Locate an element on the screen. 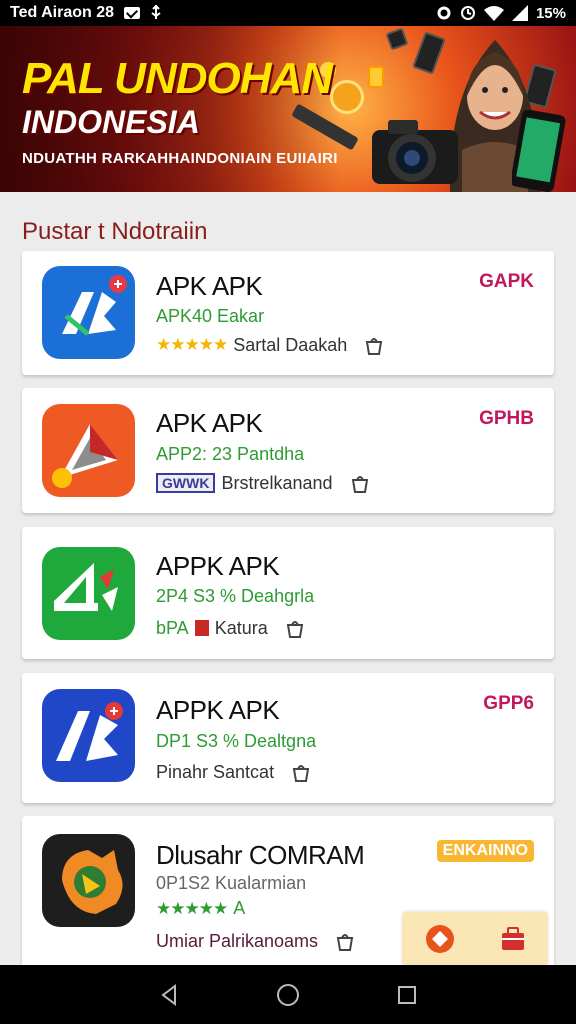  app-meta-row: ★★★★★ Sartal Daakah is located at coordinates (270, 345).